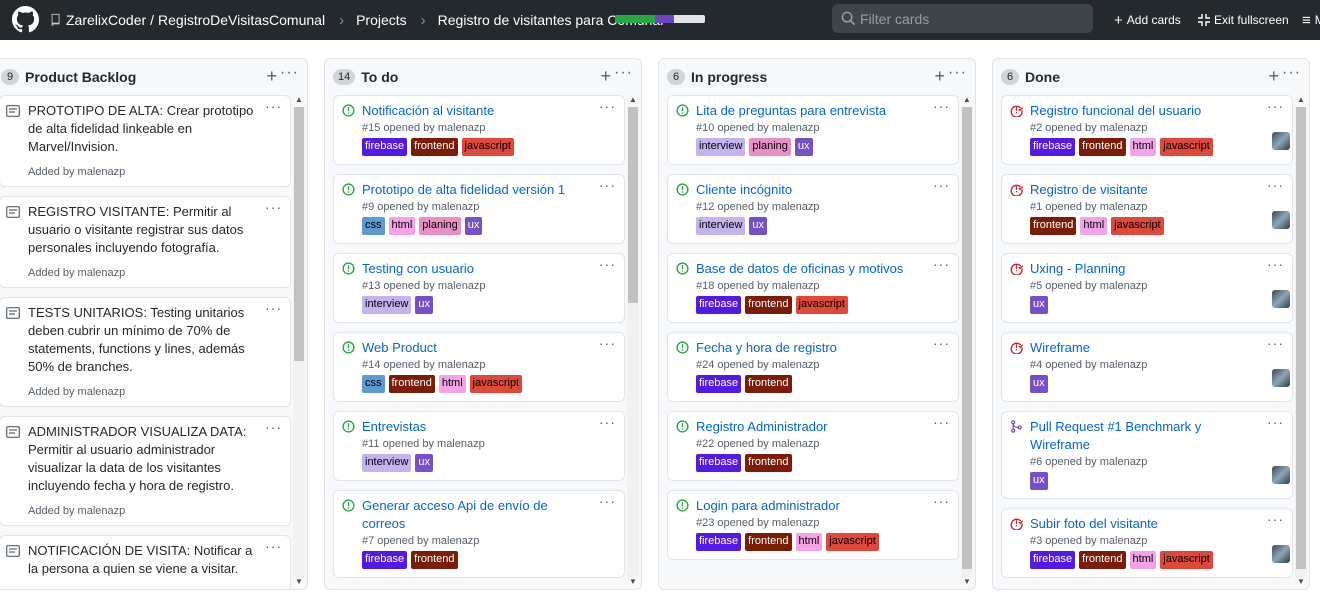 This screenshot has height=596, width=1320. What do you see at coordinates (1146, 190) in the screenshot?
I see `issue-title-link: Registro de visitante` at bounding box center [1146, 190].